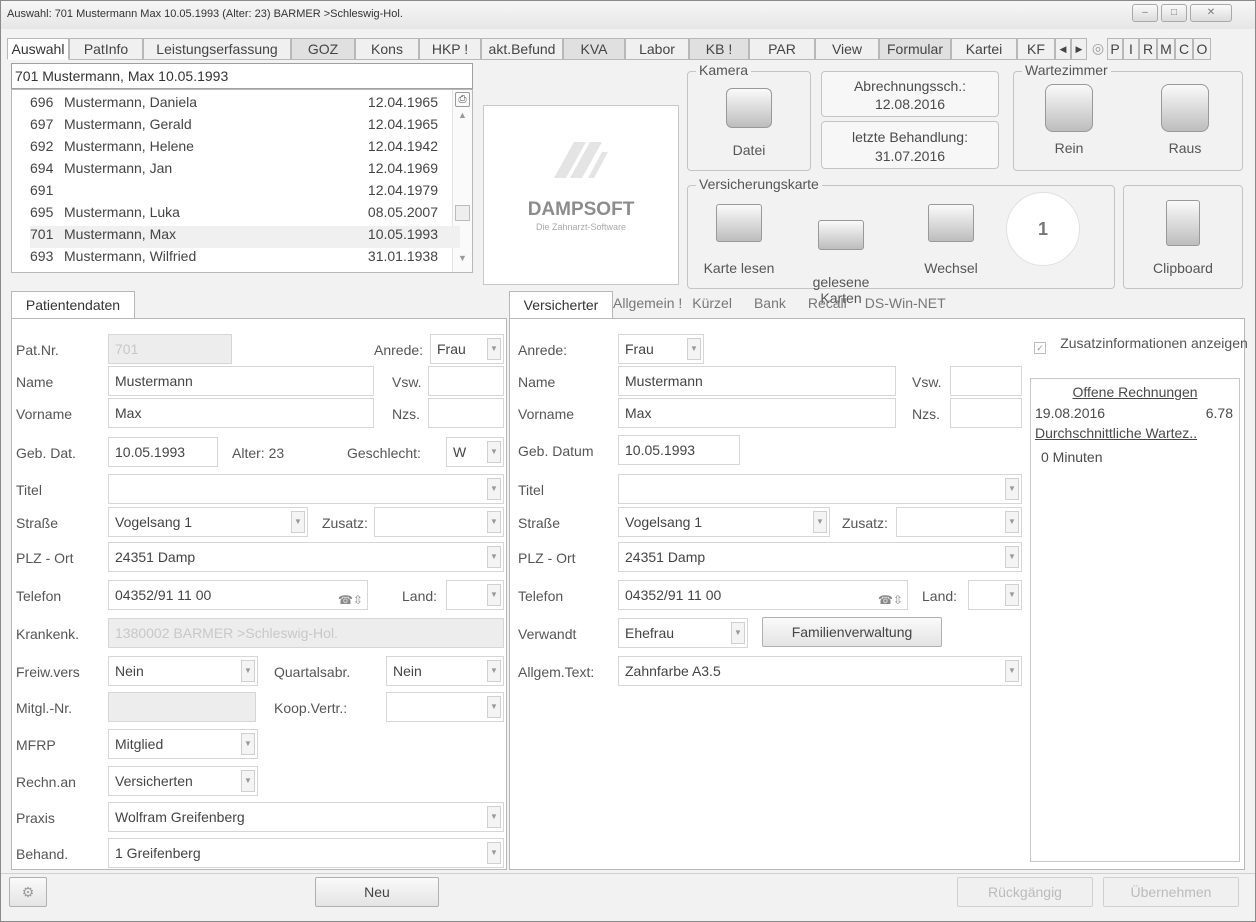  Describe the element at coordinates (1040, 348) in the screenshot. I see `zusatz-checkbox: ✓` at that location.